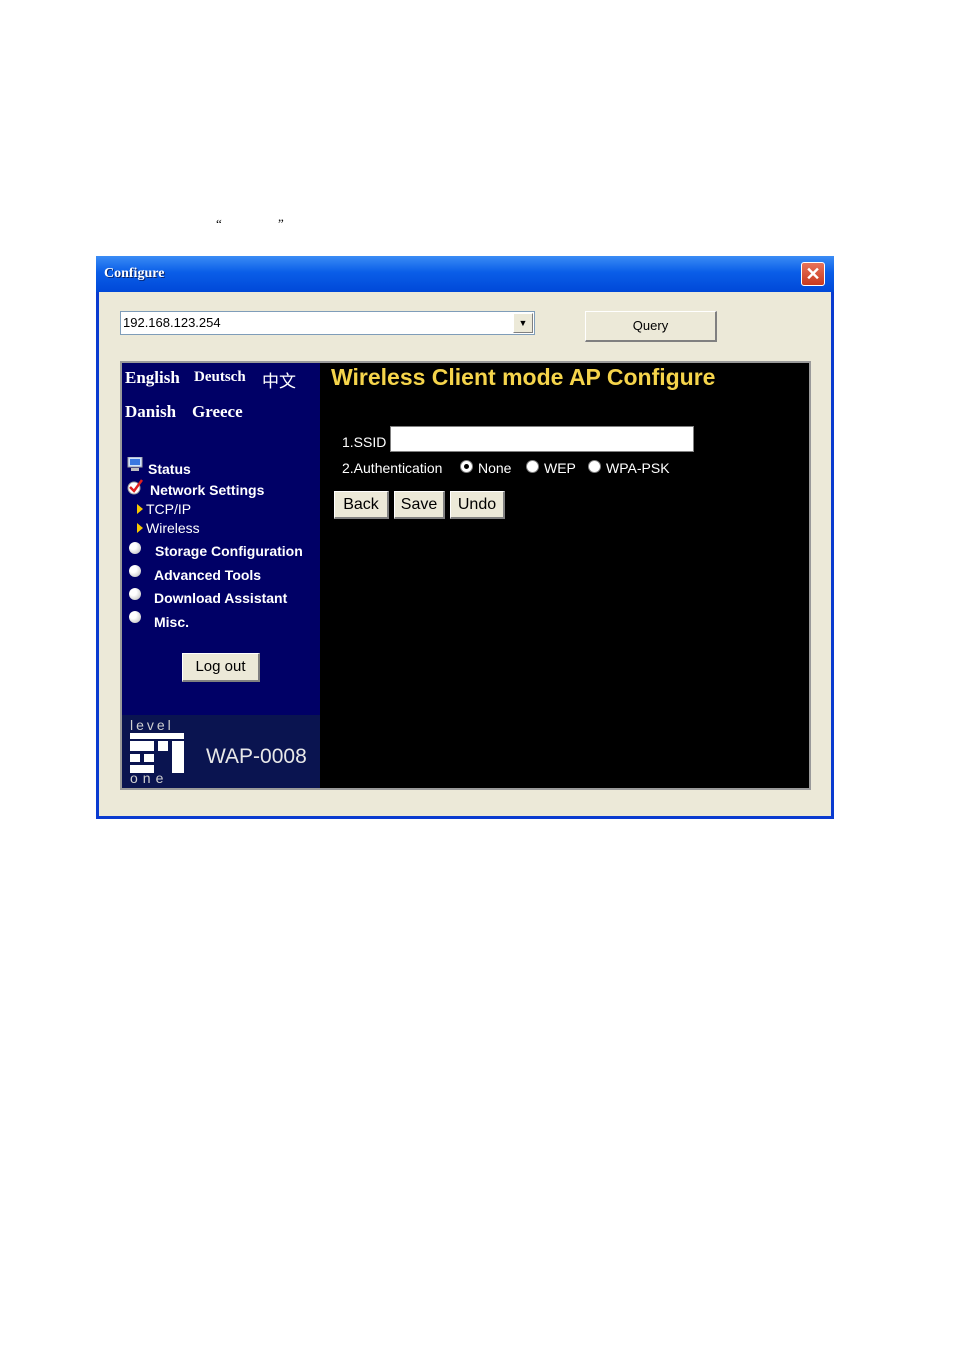  I want to click on logo-text-one: one, so click(149, 778).